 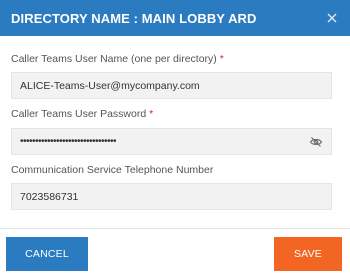 What do you see at coordinates (110, 85) in the screenshot?
I see `caller-user-value: ALICE-Teams-User@mycompany.com` at bounding box center [110, 85].